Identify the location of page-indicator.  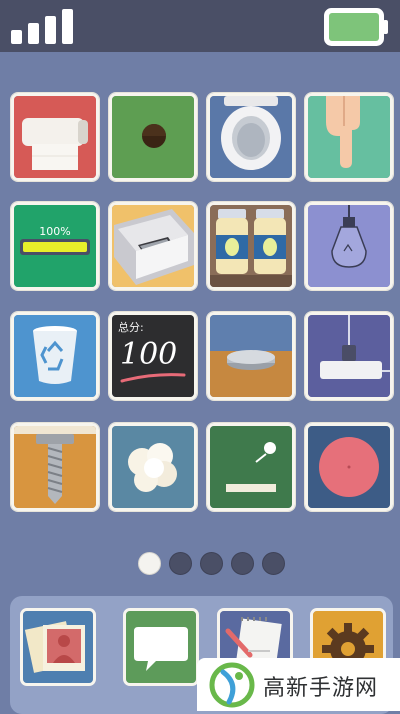
(200, 564).